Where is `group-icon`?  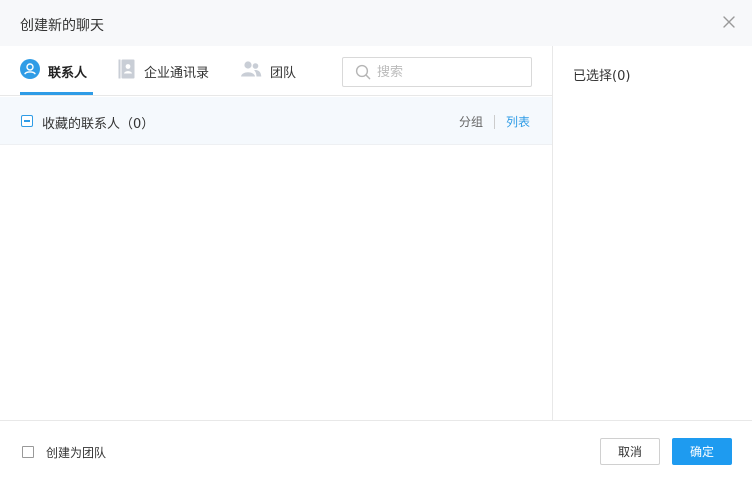 group-icon is located at coordinates (251, 71).